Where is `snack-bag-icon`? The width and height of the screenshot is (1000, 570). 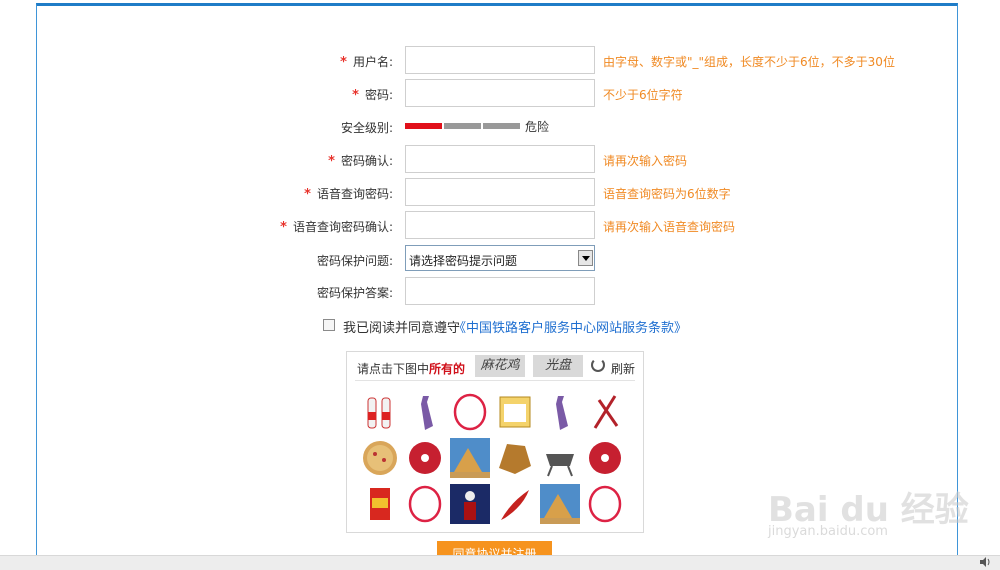
snack-bag-icon is located at coordinates (380, 504).